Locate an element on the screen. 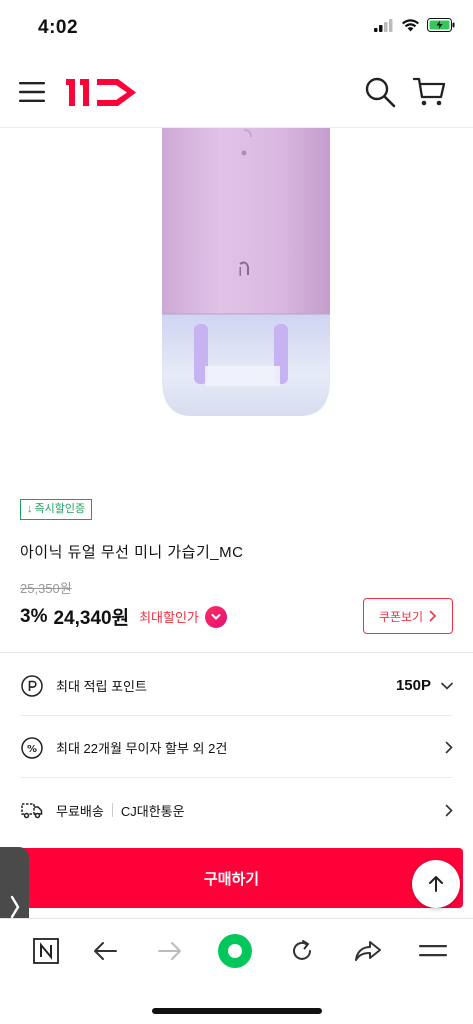 This screenshot has height=1024, width=473. truck-icon is located at coordinates (32, 811).